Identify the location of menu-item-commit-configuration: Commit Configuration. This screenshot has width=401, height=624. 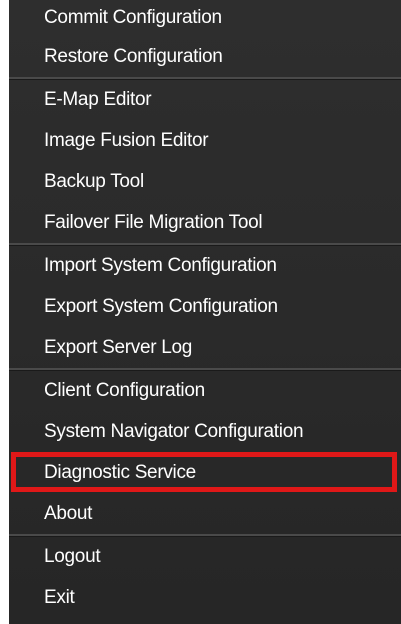
(205, 18).